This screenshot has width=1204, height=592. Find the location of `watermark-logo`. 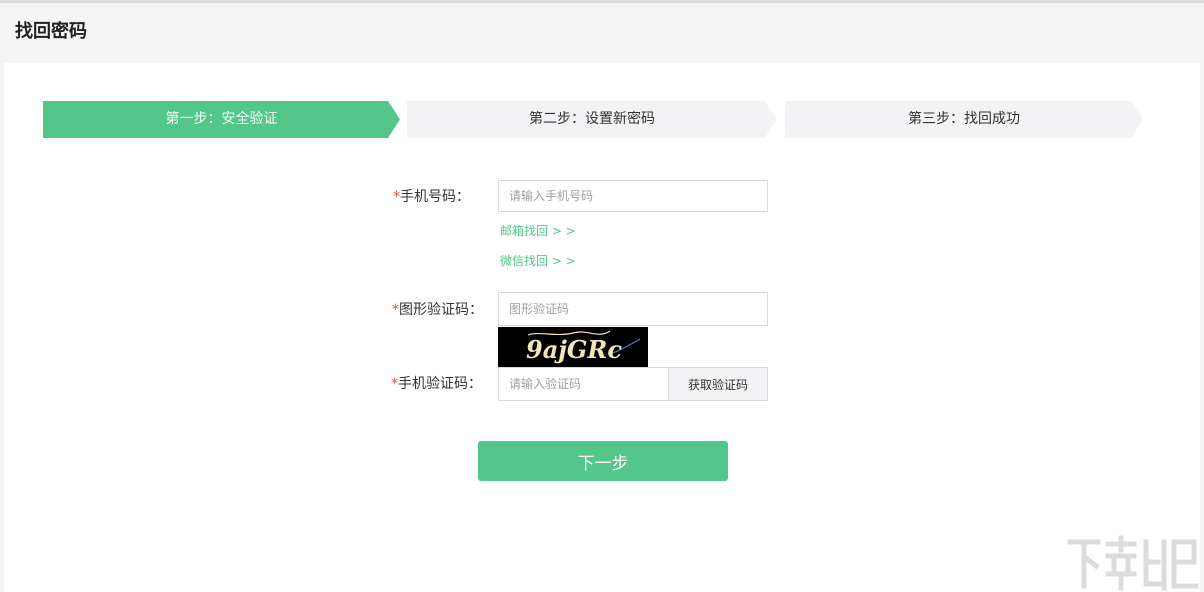

watermark-logo is located at coordinates (1133, 563).